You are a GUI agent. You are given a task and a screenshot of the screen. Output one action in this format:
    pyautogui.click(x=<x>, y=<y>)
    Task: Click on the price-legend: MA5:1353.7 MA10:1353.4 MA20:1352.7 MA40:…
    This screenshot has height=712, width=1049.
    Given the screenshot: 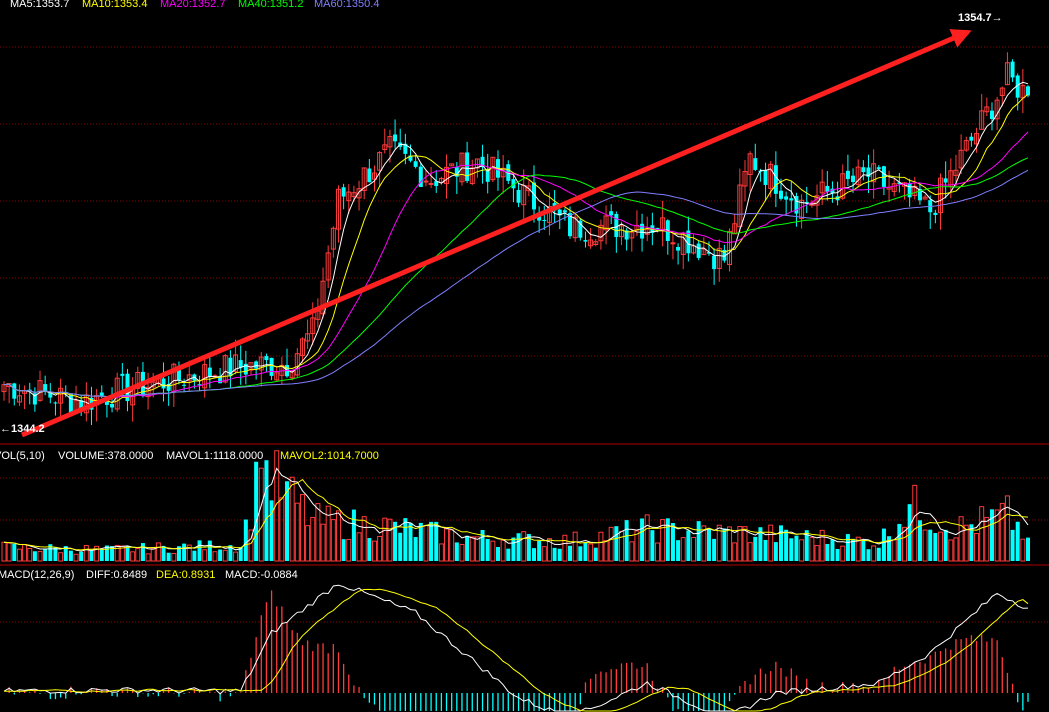 What is the action you would take?
    pyautogui.click(x=194, y=5)
    